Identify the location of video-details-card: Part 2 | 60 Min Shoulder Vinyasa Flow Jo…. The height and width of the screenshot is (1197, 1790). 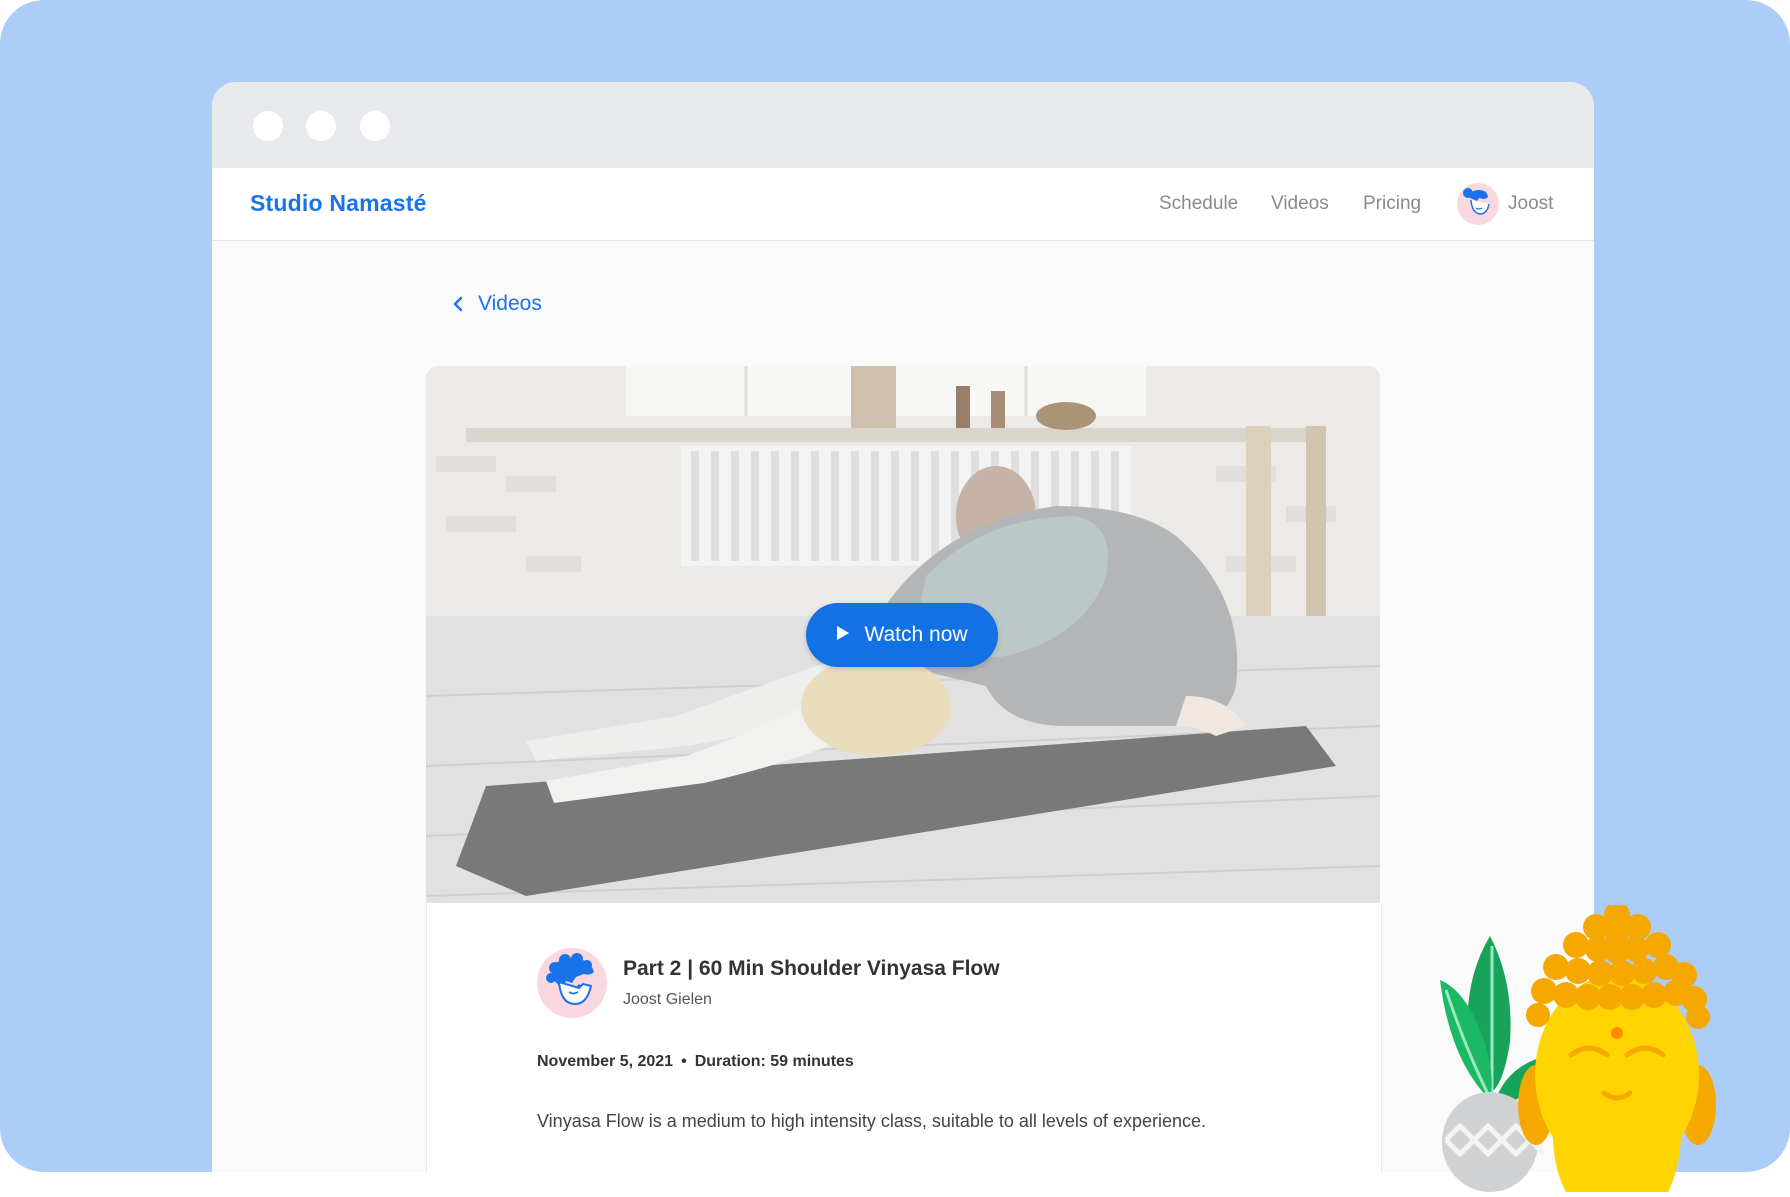
(904, 1037).